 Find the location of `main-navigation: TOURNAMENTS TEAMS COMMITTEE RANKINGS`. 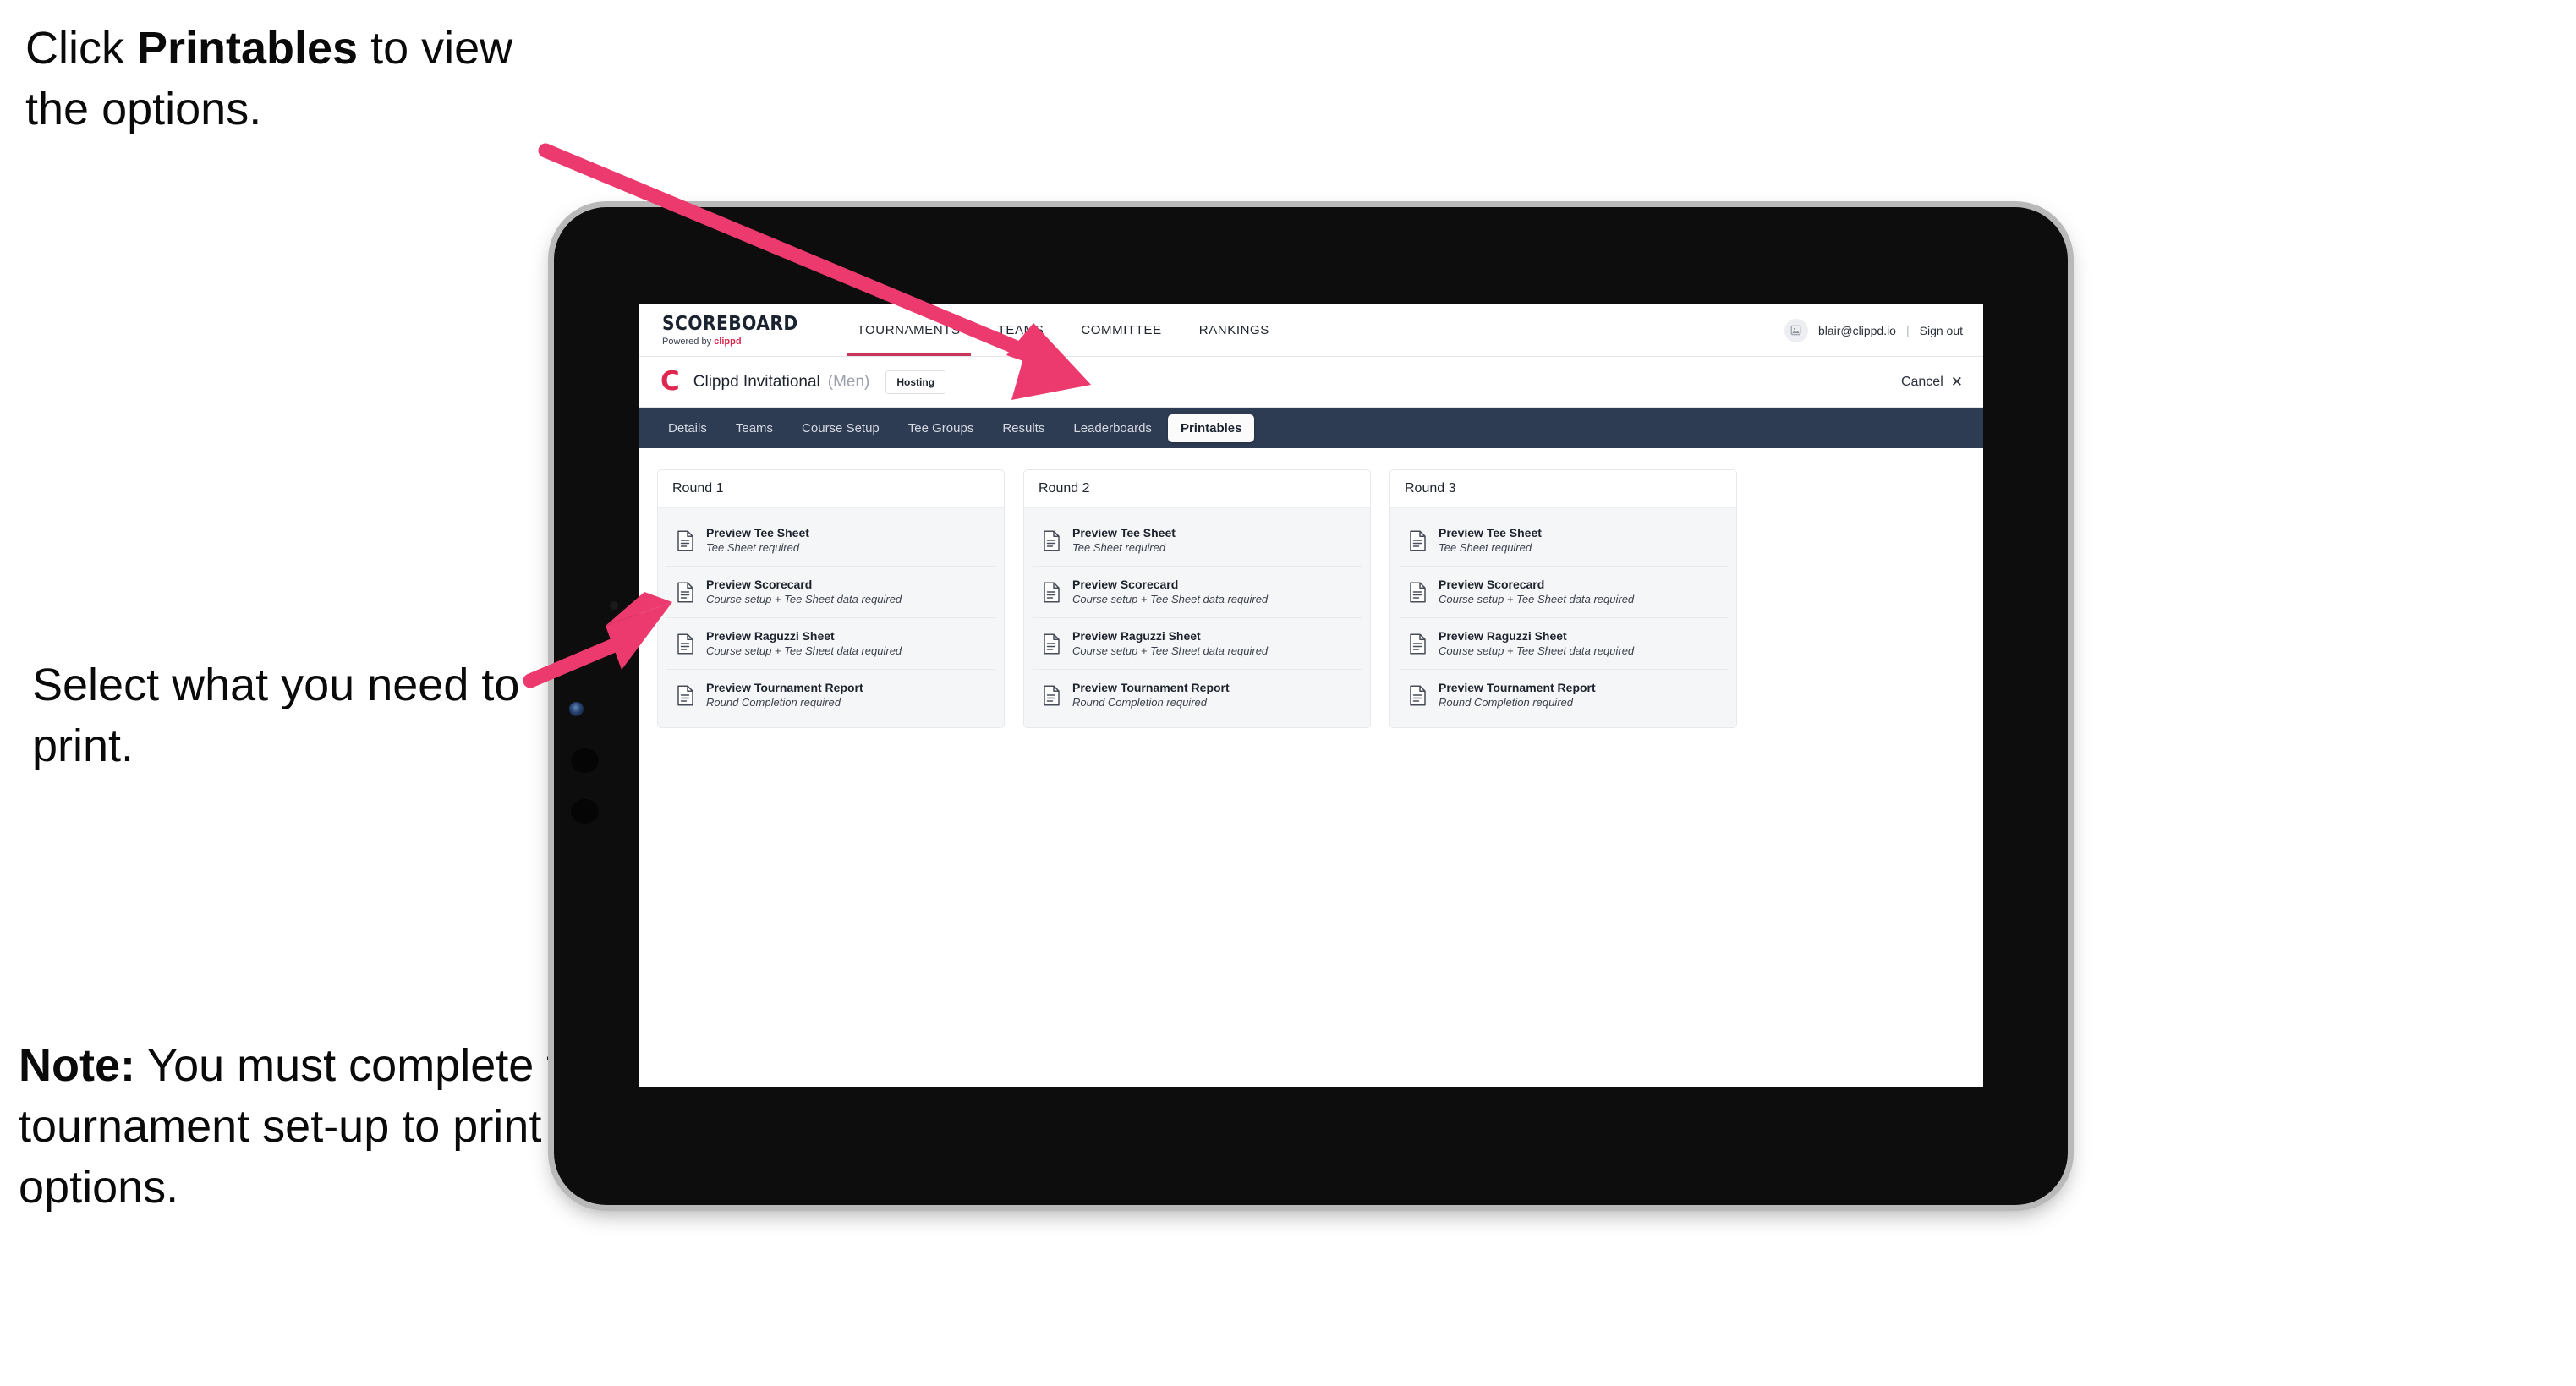

main-navigation: TOURNAMENTS TEAMS COMMITTEE RANKINGS is located at coordinates (1063, 330).